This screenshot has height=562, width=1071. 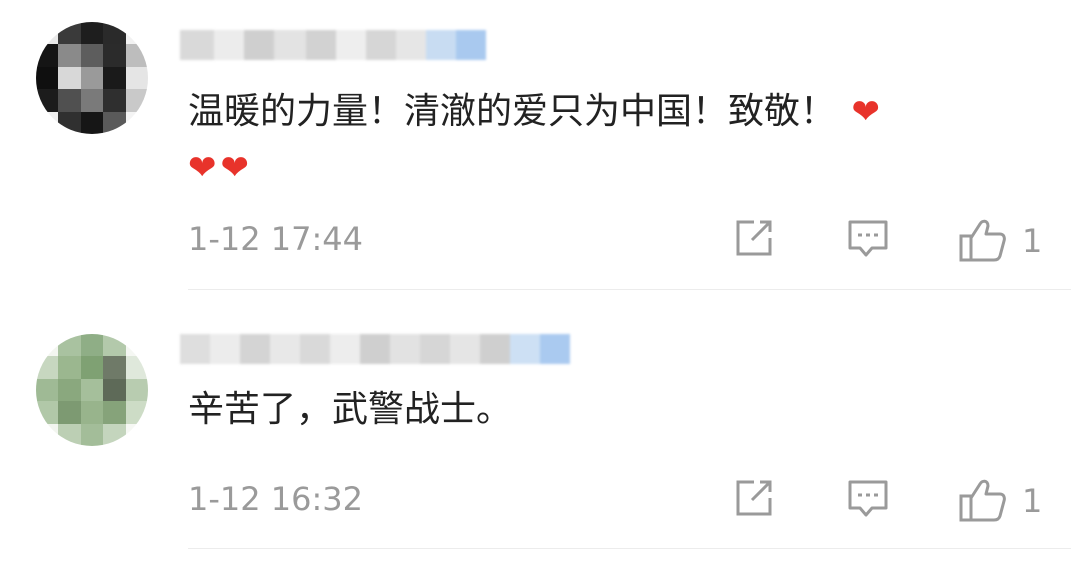 What do you see at coordinates (276, 499) in the screenshot?
I see `comment-timestamp: 1-12 16:32` at bounding box center [276, 499].